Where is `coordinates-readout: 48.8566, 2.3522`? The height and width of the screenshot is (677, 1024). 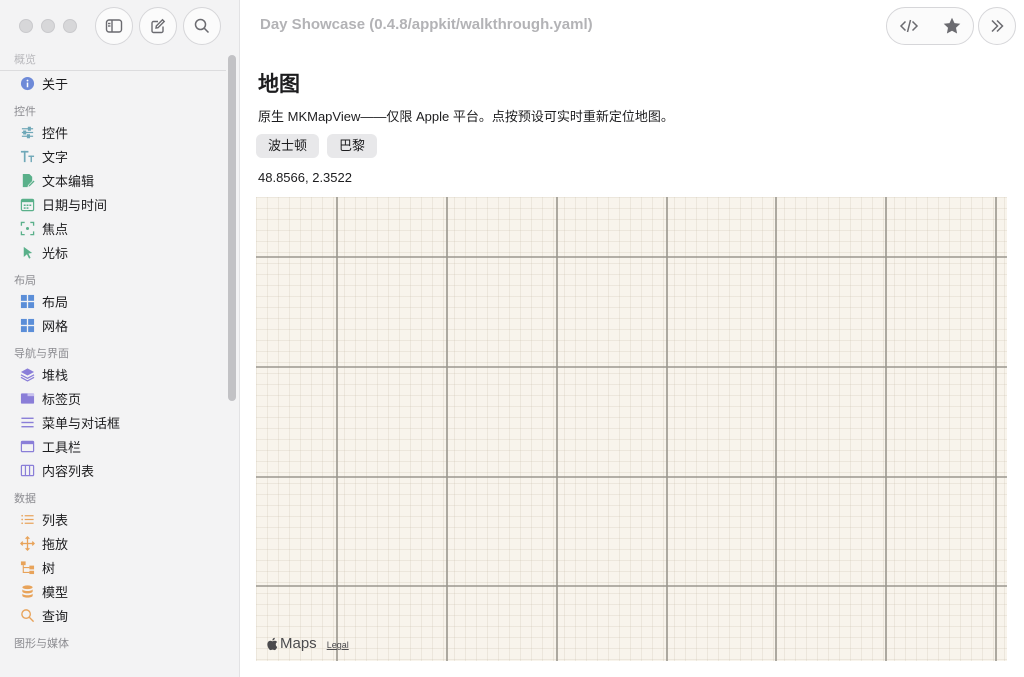
coordinates-readout: 48.8566, 2.3522 is located at coordinates (305, 177).